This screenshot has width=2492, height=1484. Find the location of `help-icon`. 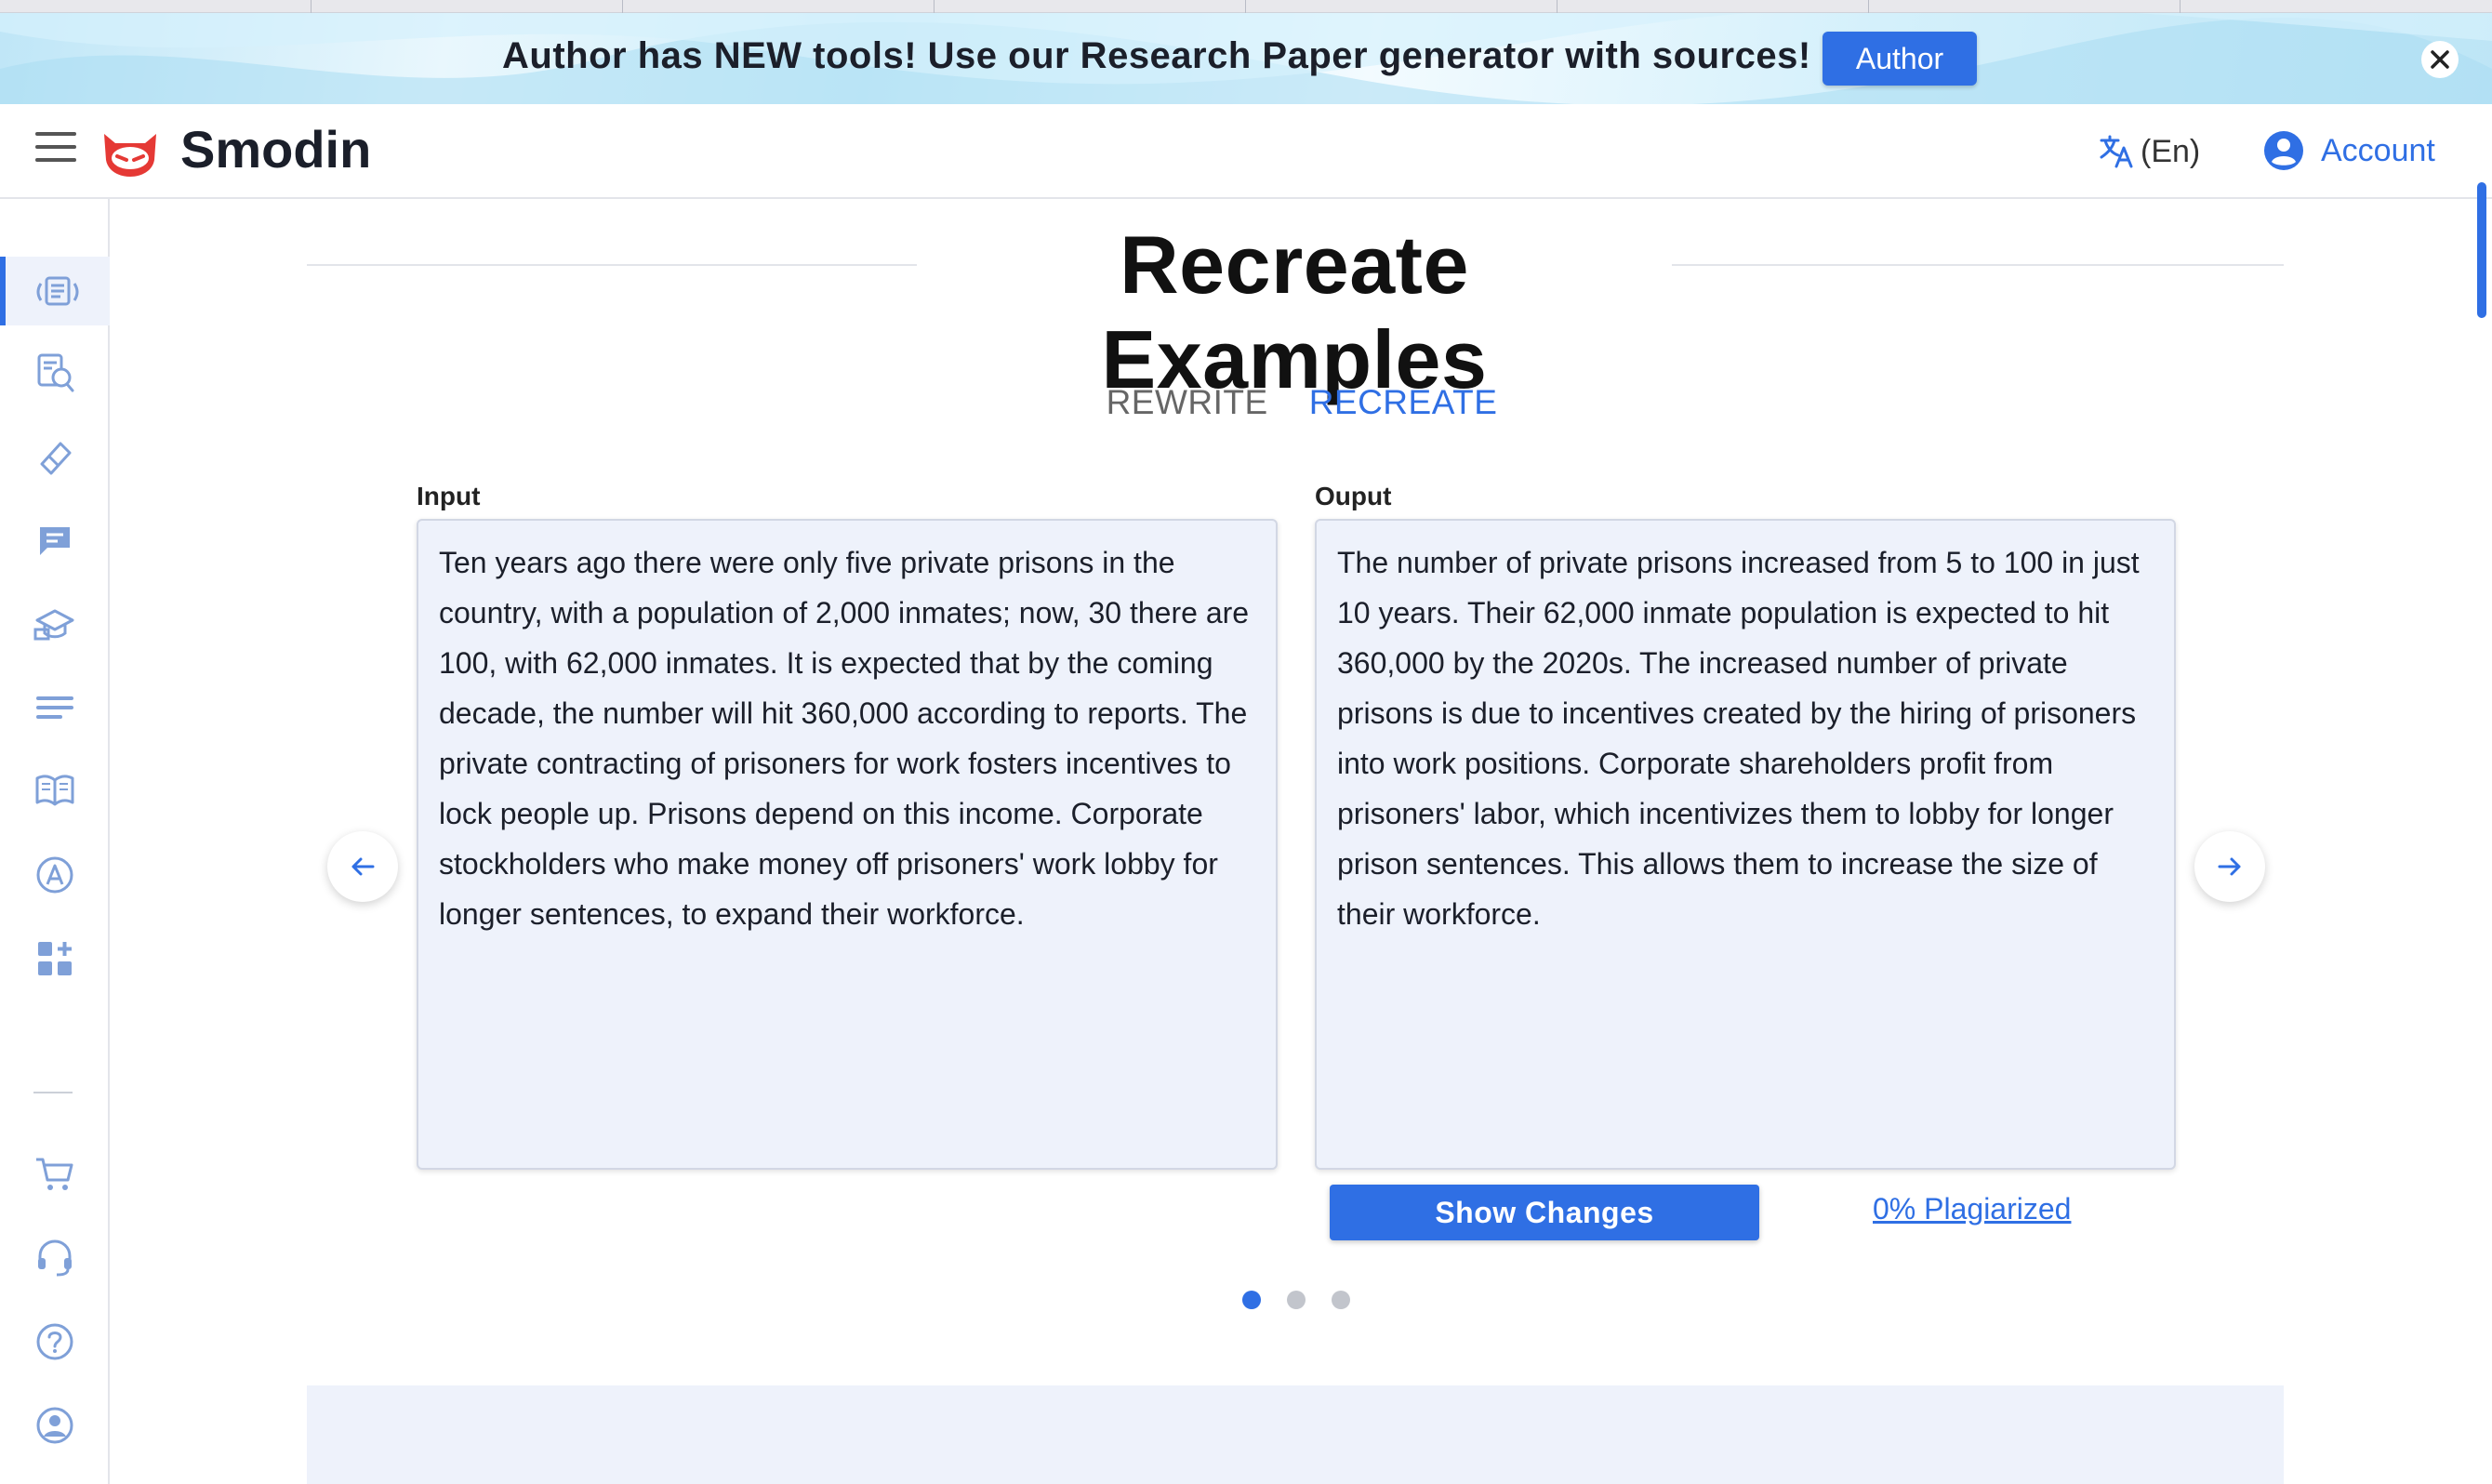

help-icon is located at coordinates (54, 1341).